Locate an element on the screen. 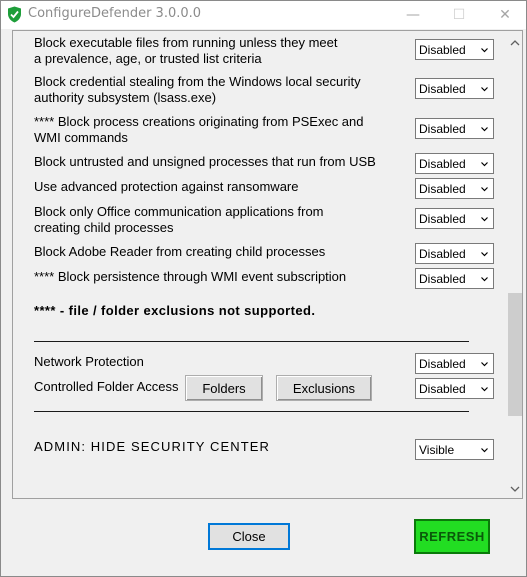 The width and height of the screenshot is (527, 577). minimize-icon: — is located at coordinates (413, 15).